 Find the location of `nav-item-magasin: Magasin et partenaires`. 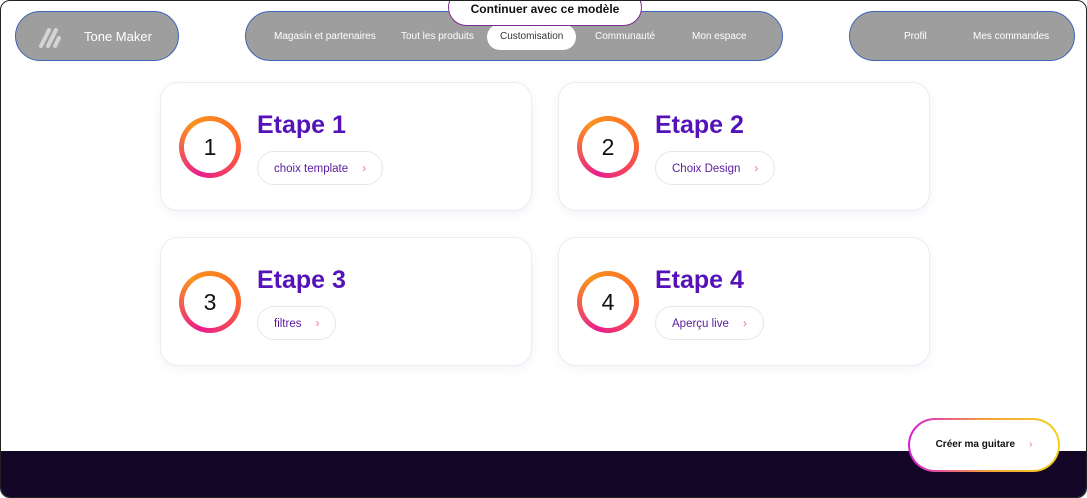

nav-item-magasin: Magasin et partenaires is located at coordinates (325, 37).